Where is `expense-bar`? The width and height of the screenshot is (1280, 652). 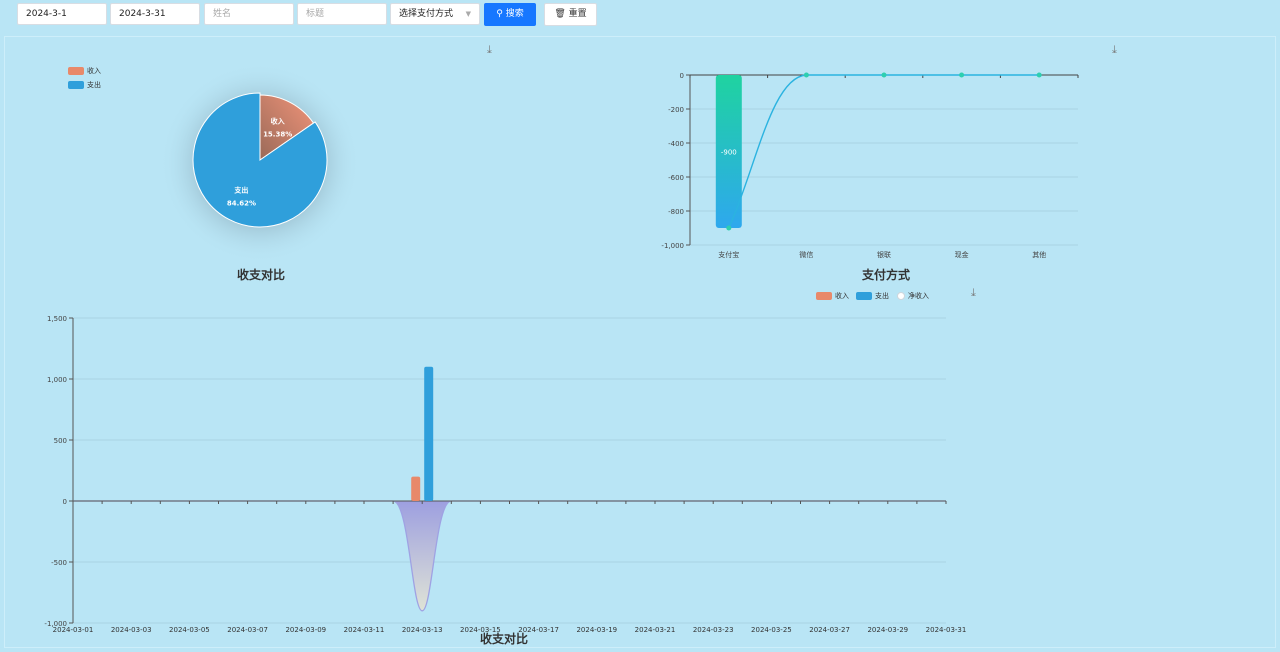
expense-bar is located at coordinates (429, 433).